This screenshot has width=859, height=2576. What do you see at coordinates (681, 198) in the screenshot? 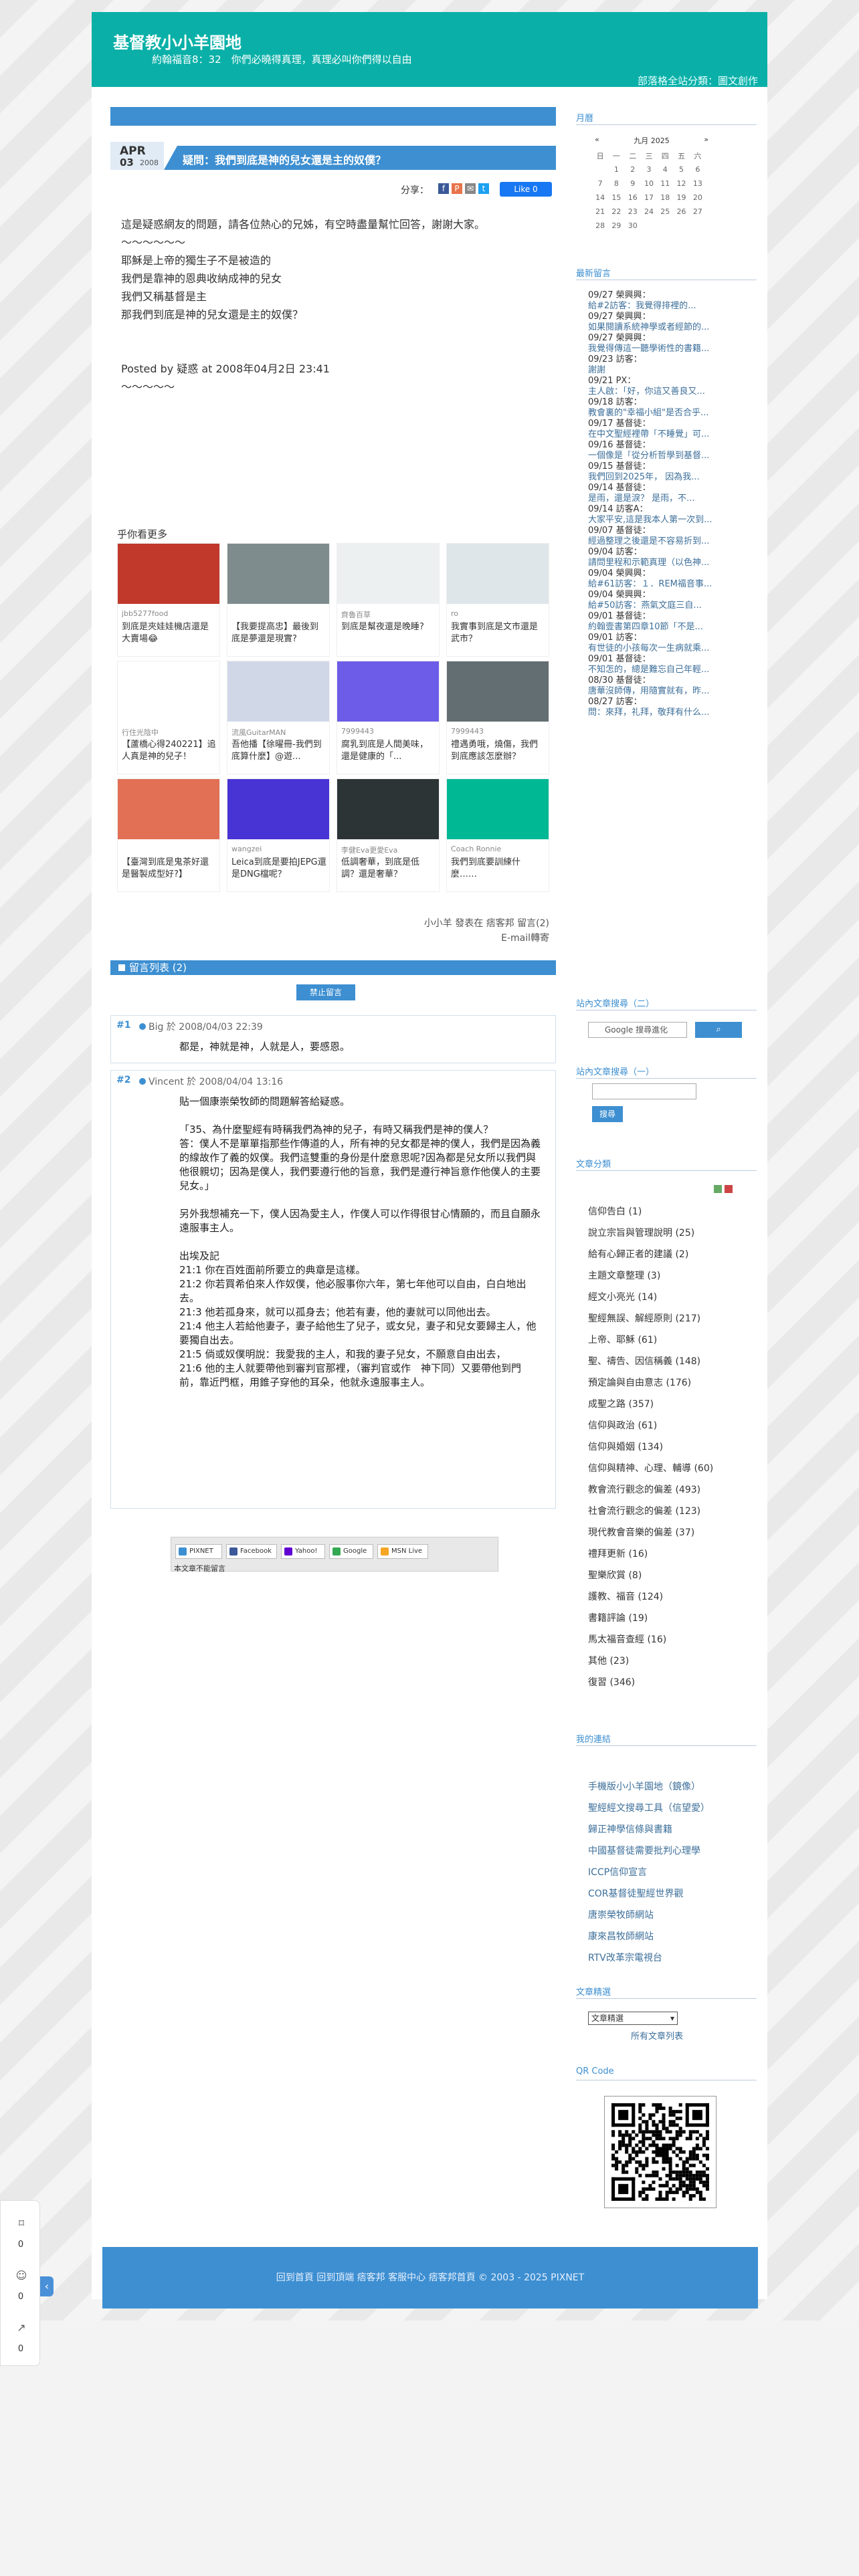
I see `calendar-day: 19` at bounding box center [681, 198].